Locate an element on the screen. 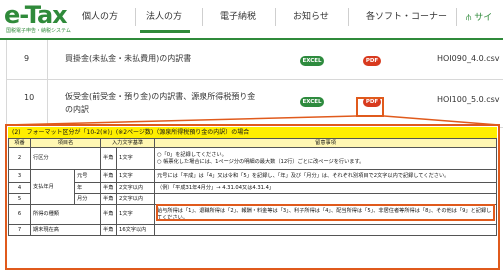 The image size is (503, 272). pdf-download-badge: PDF is located at coordinates (372, 61).